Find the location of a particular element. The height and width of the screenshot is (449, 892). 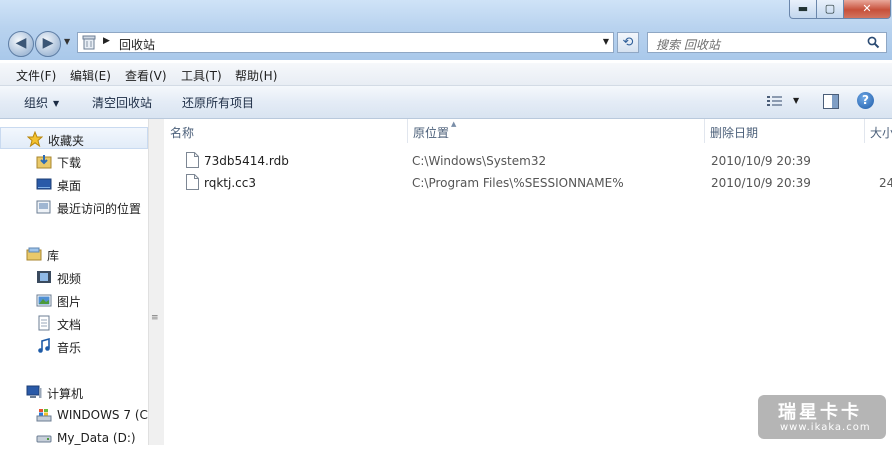

maximize-button: ▢ is located at coordinates (830, 9).